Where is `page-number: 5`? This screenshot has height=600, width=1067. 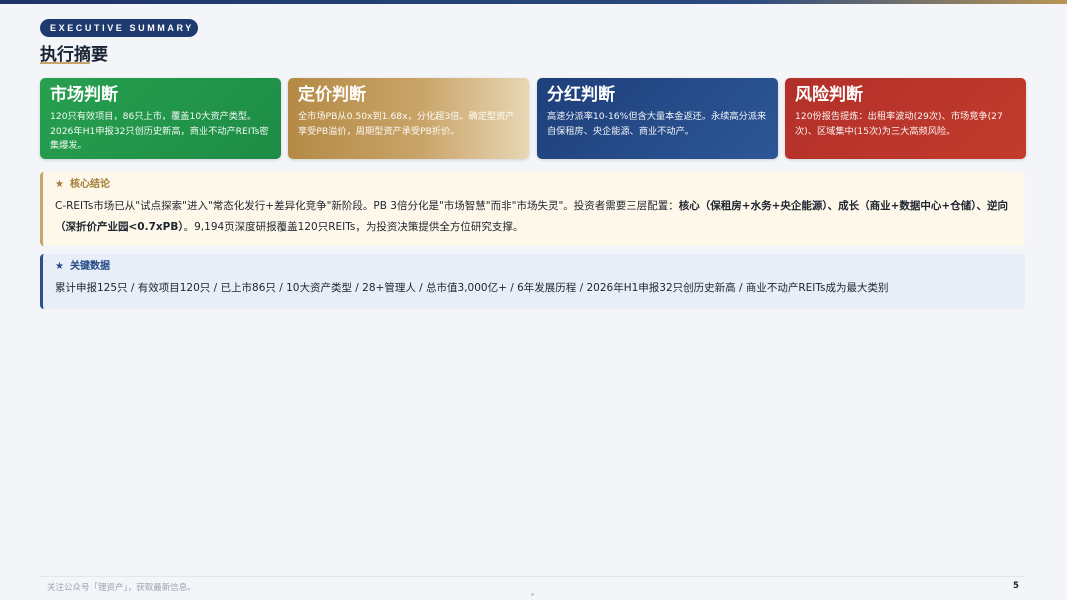 page-number: 5 is located at coordinates (1016, 586).